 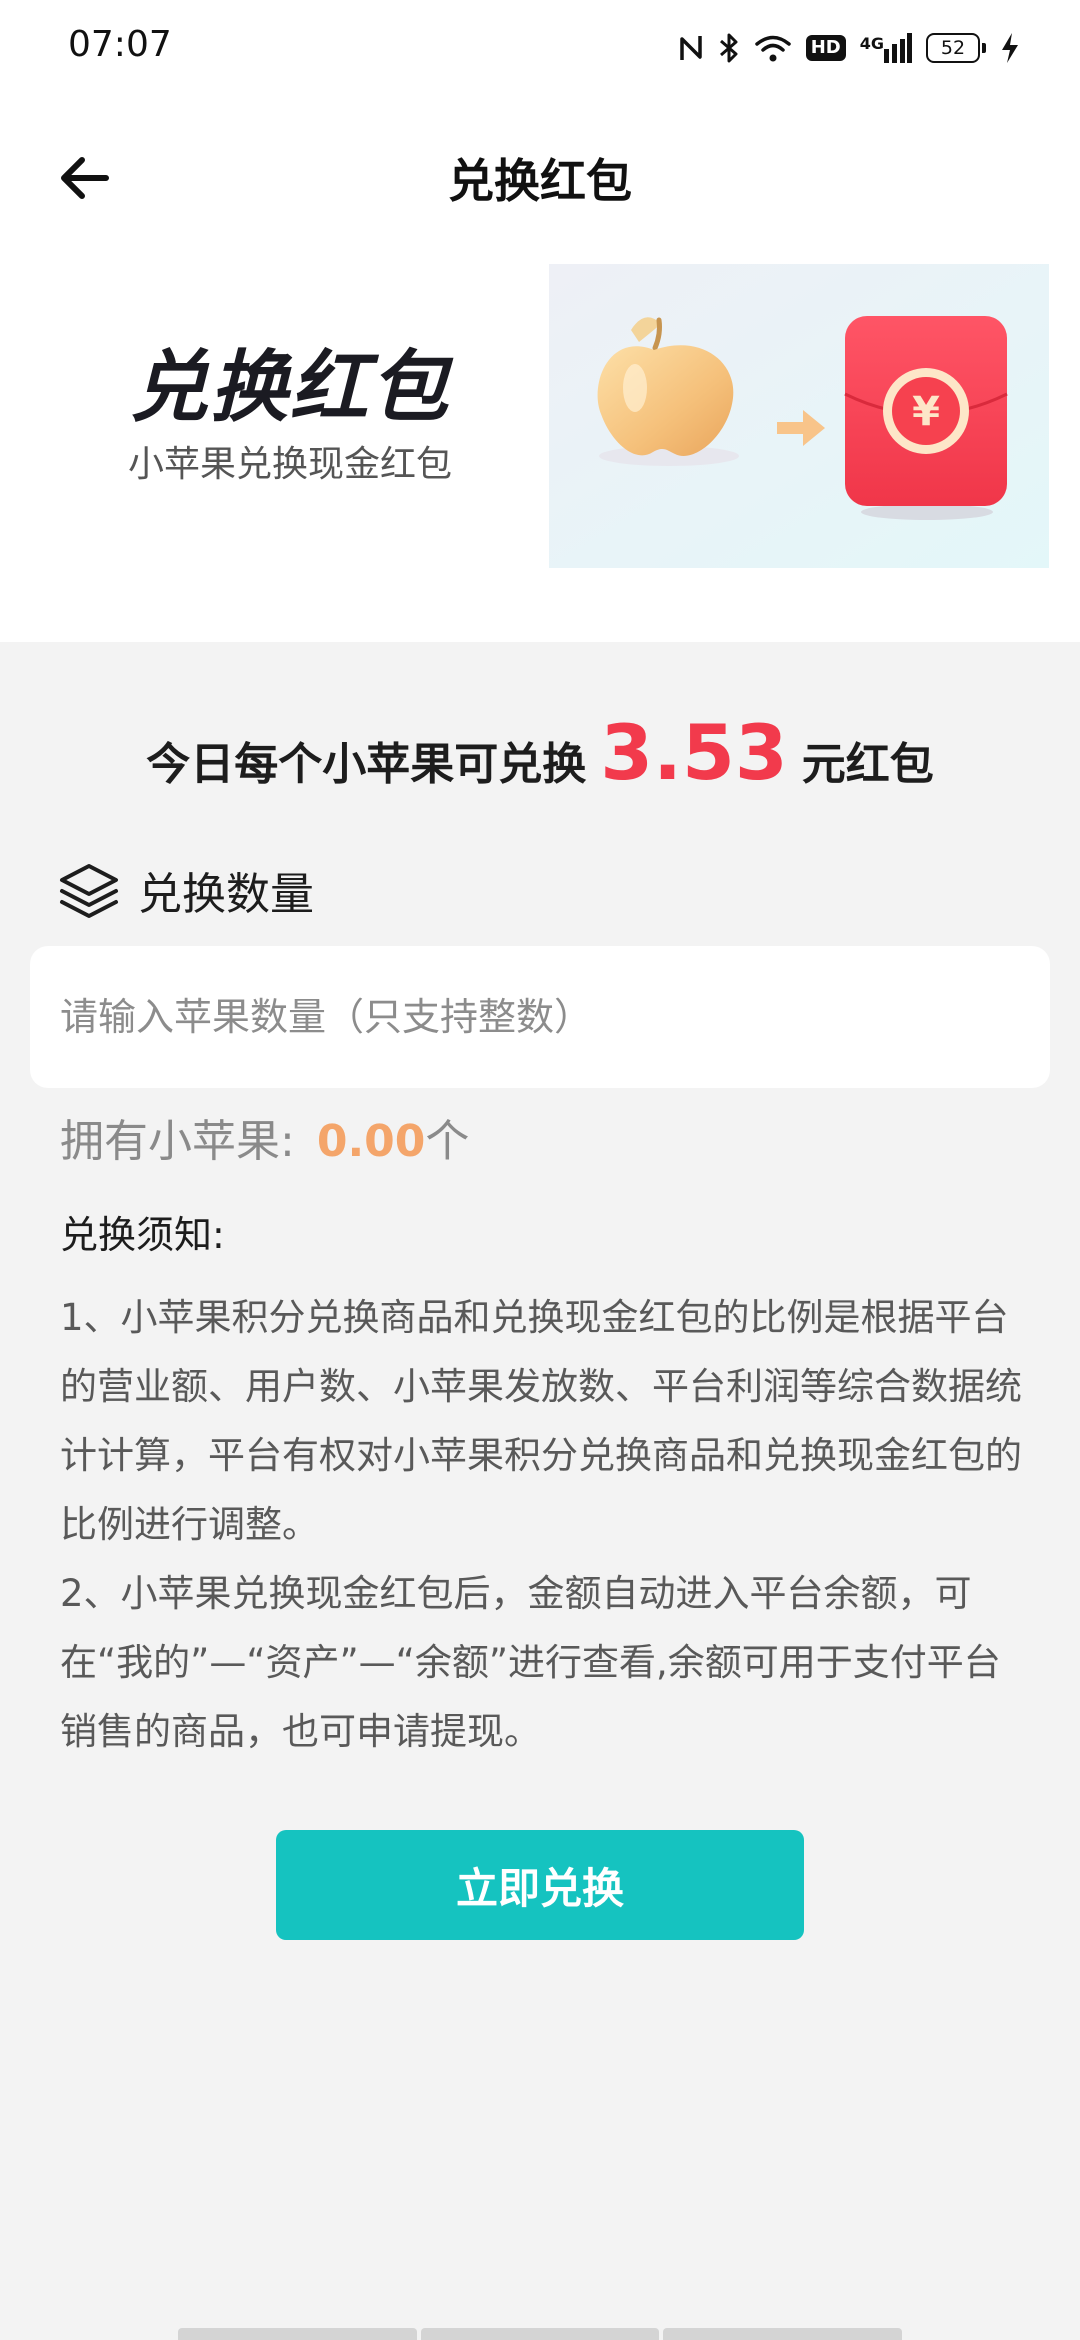 I want to click on section-label: 兑换数量, so click(x=226, y=894).